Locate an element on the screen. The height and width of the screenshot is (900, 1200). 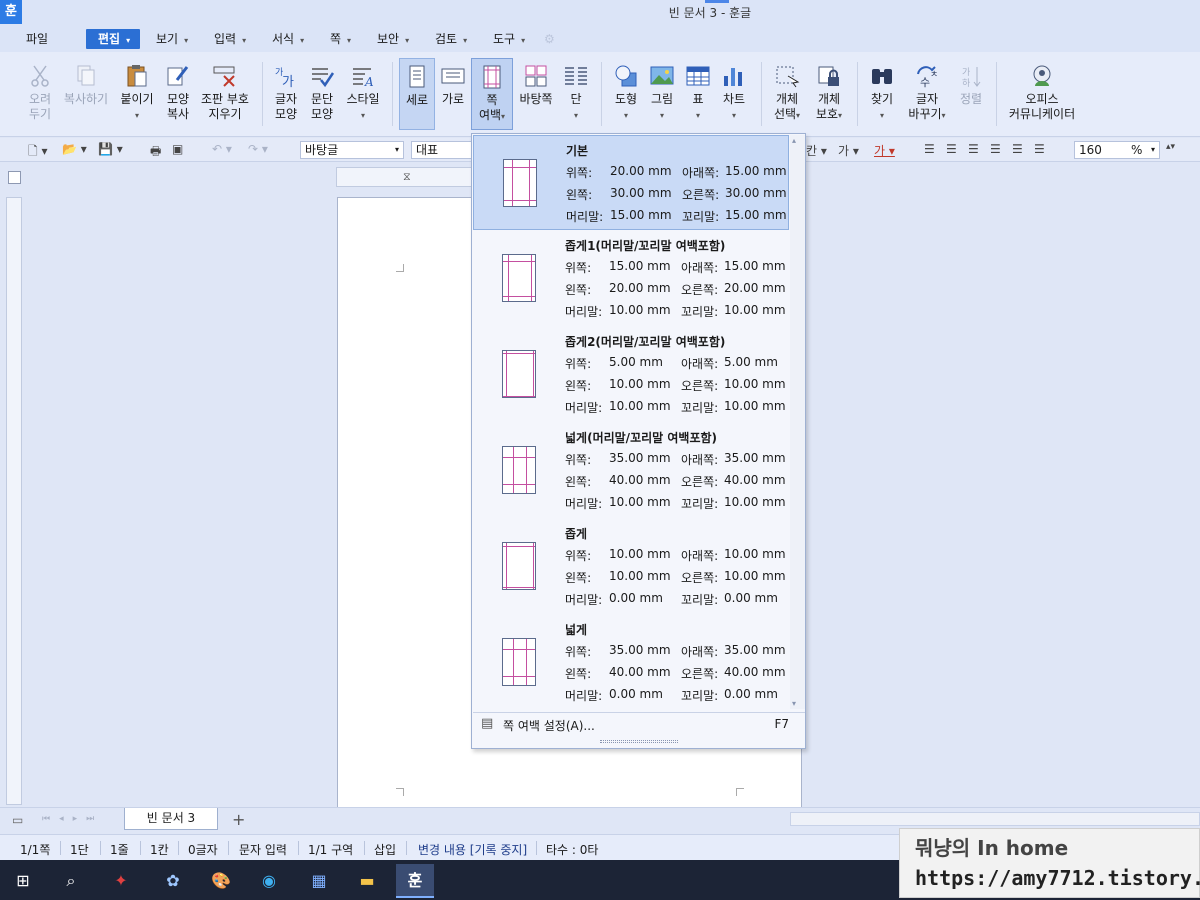
menu-view: 보기 ▾ is located at coordinates (172, 39).